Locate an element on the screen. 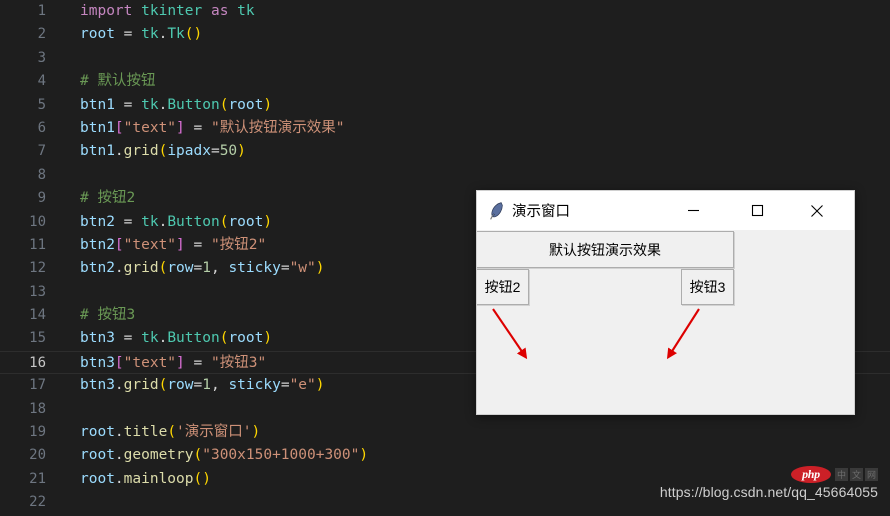  code-line-text: btn1["text"] = "默认按钮演示效果" is located at coordinates (212, 127).